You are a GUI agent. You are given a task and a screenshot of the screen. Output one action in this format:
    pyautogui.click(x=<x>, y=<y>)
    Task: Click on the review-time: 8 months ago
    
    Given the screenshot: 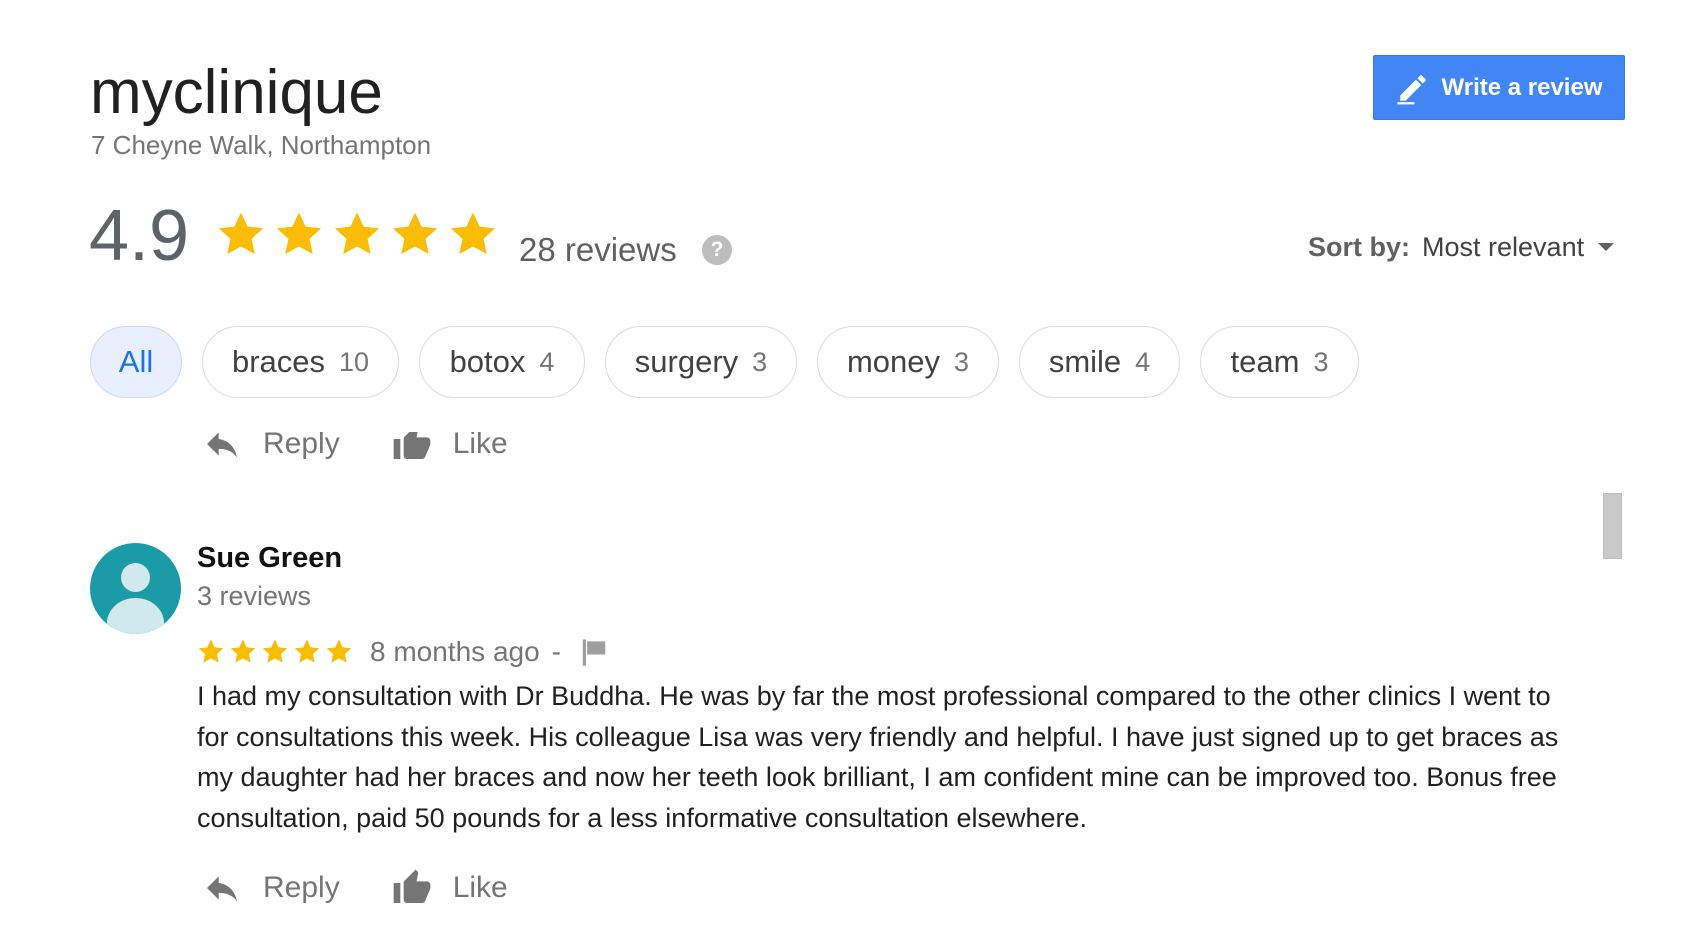 What is the action you would take?
    pyautogui.click(x=455, y=651)
    